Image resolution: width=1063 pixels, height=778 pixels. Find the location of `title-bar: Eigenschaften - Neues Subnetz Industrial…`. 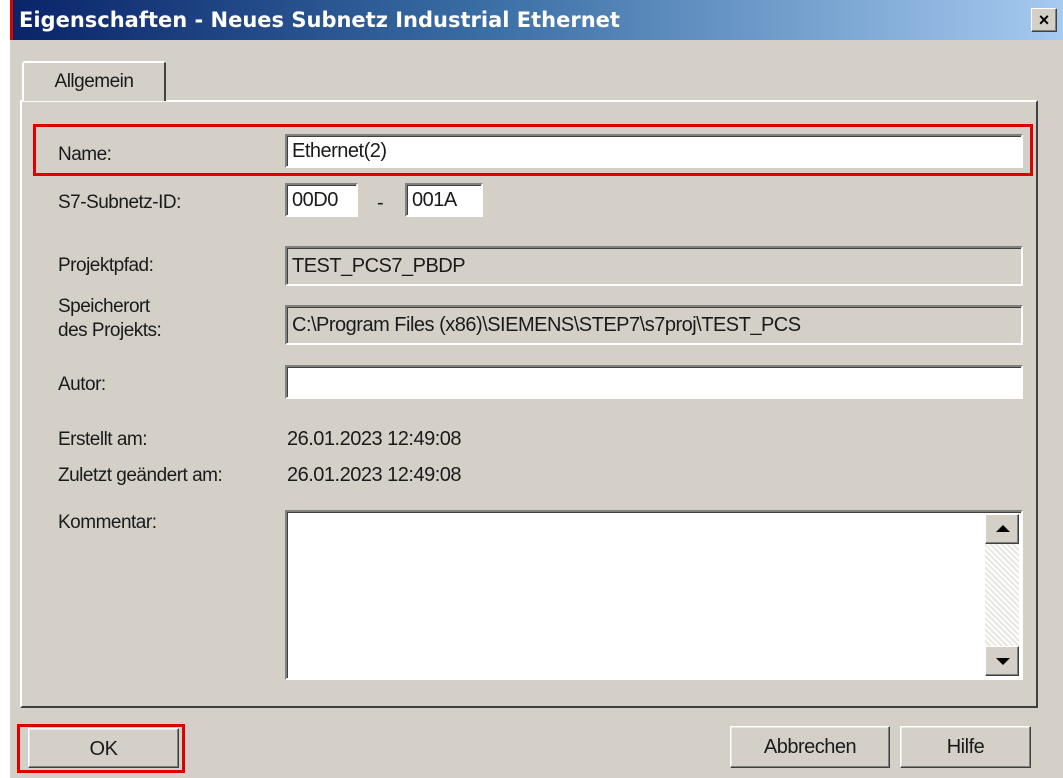

title-bar: Eigenschaften - Neues Subnetz Industrial… is located at coordinates (536, 20).